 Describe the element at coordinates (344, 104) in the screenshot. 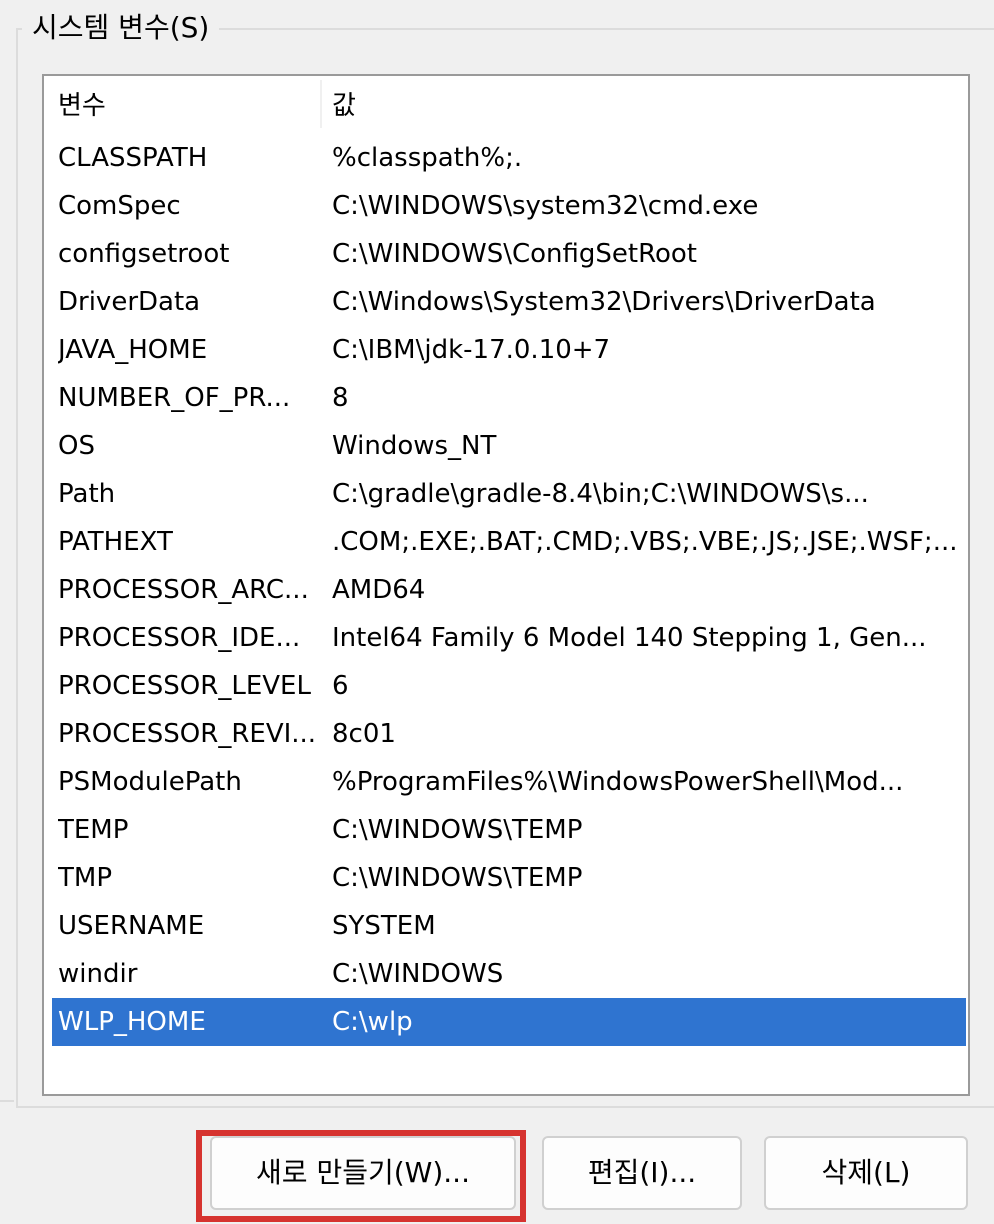

I see `column-header-value: 값` at that location.